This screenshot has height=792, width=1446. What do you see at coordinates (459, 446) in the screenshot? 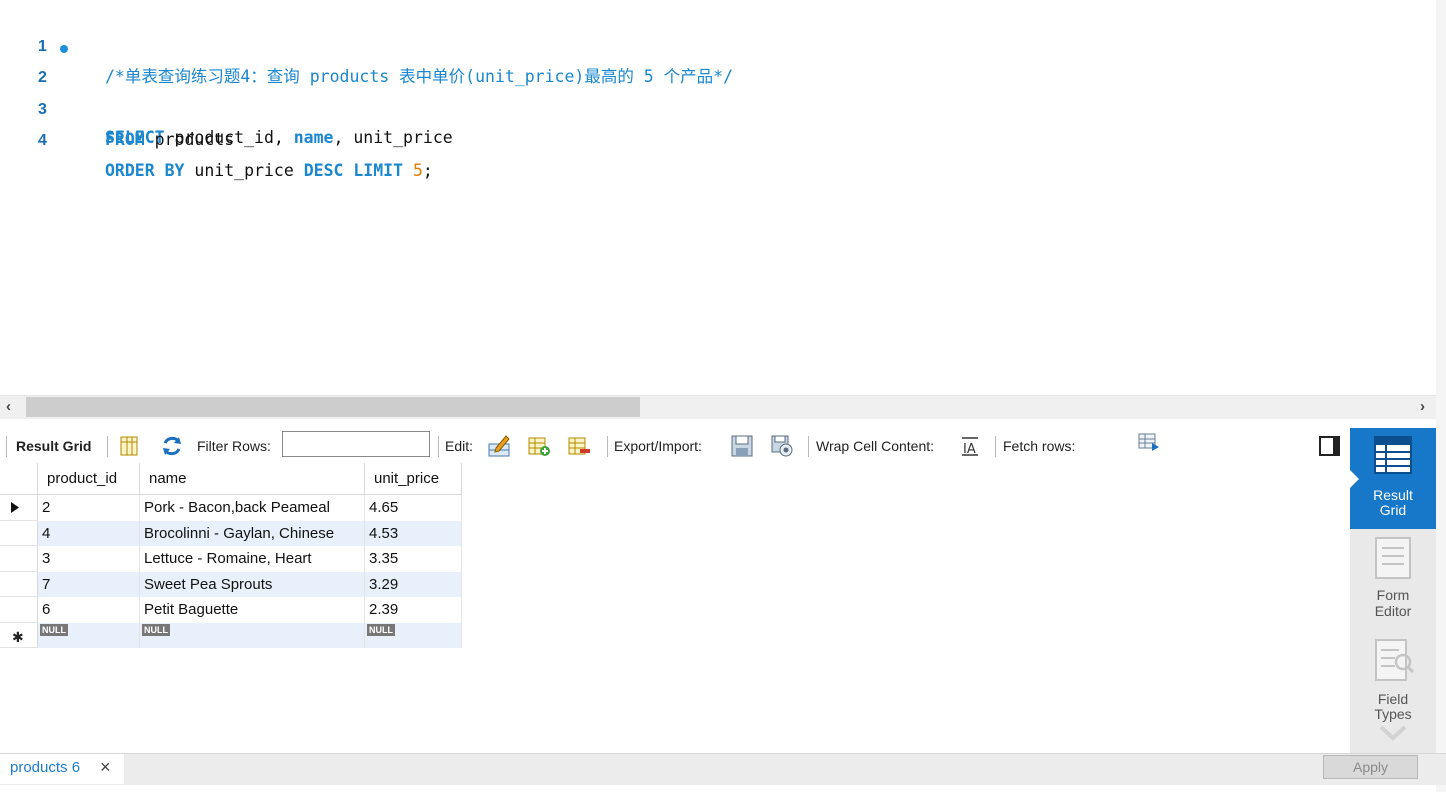
I see `edit-label: Edit:` at bounding box center [459, 446].